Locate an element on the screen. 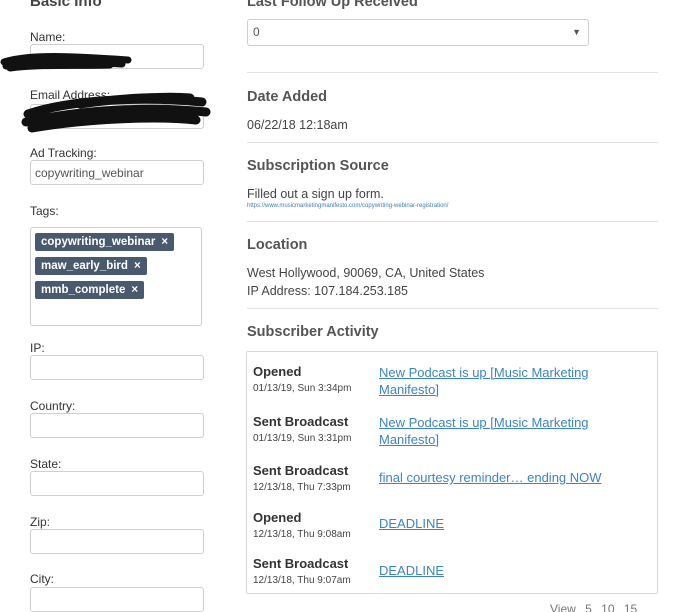  chevron-down-icon: ▼ is located at coordinates (576, 32).